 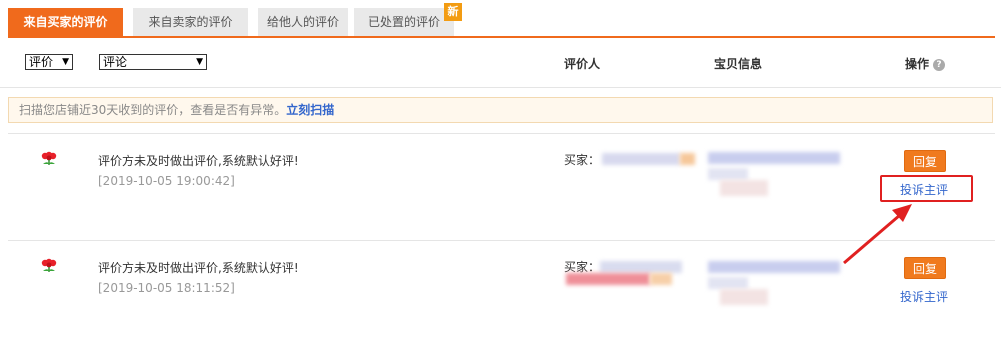 What do you see at coordinates (924, 296) in the screenshot?
I see `complain-link: 投诉主评` at bounding box center [924, 296].